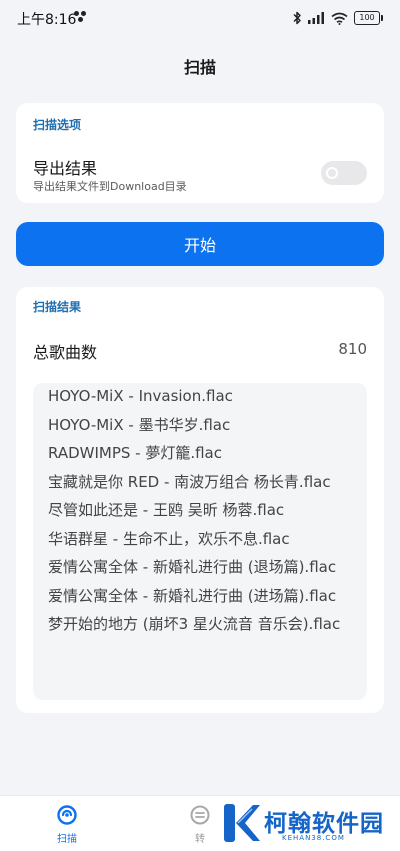 This screenshot has width=400, height=851. I want to click on nav-label-convert: 转, so click(200, 839).